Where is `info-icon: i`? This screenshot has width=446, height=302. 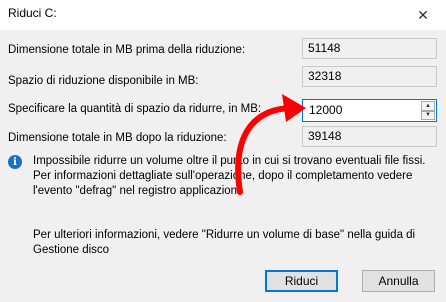
info-icon: i is located at coordinates (15, 162).